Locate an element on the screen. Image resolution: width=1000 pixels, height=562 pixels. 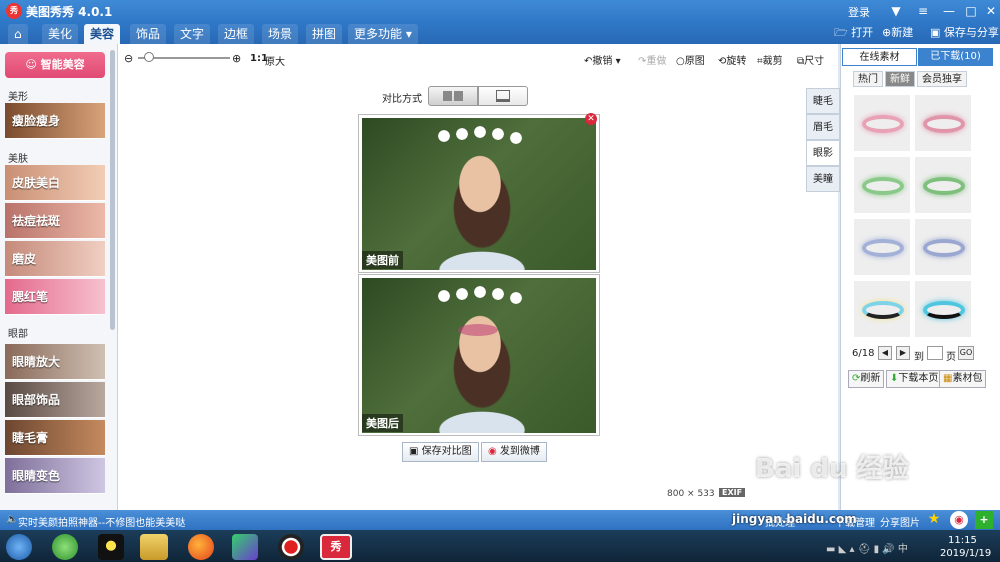
start-button is located at coordinates (19, 547).